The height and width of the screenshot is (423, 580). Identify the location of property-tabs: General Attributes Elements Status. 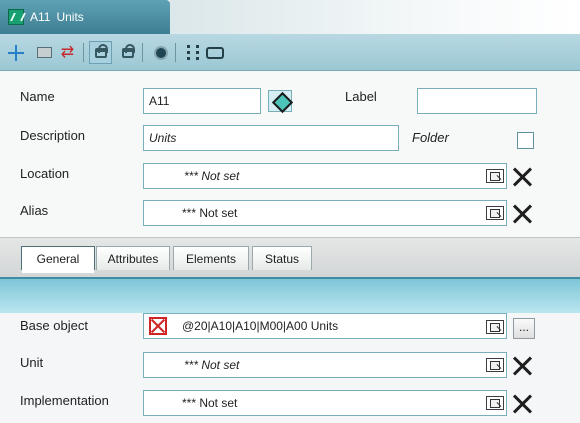
(290, 257).